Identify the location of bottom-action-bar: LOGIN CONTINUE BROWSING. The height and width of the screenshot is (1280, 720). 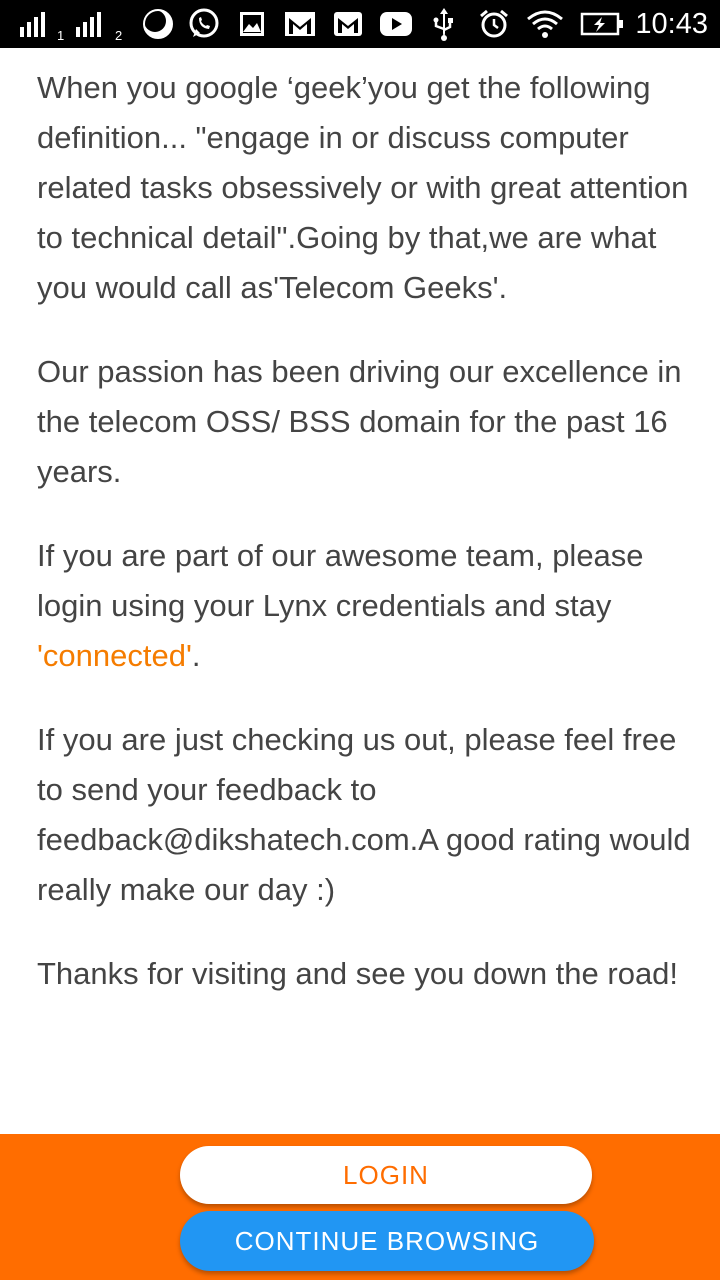
(360, 1207).